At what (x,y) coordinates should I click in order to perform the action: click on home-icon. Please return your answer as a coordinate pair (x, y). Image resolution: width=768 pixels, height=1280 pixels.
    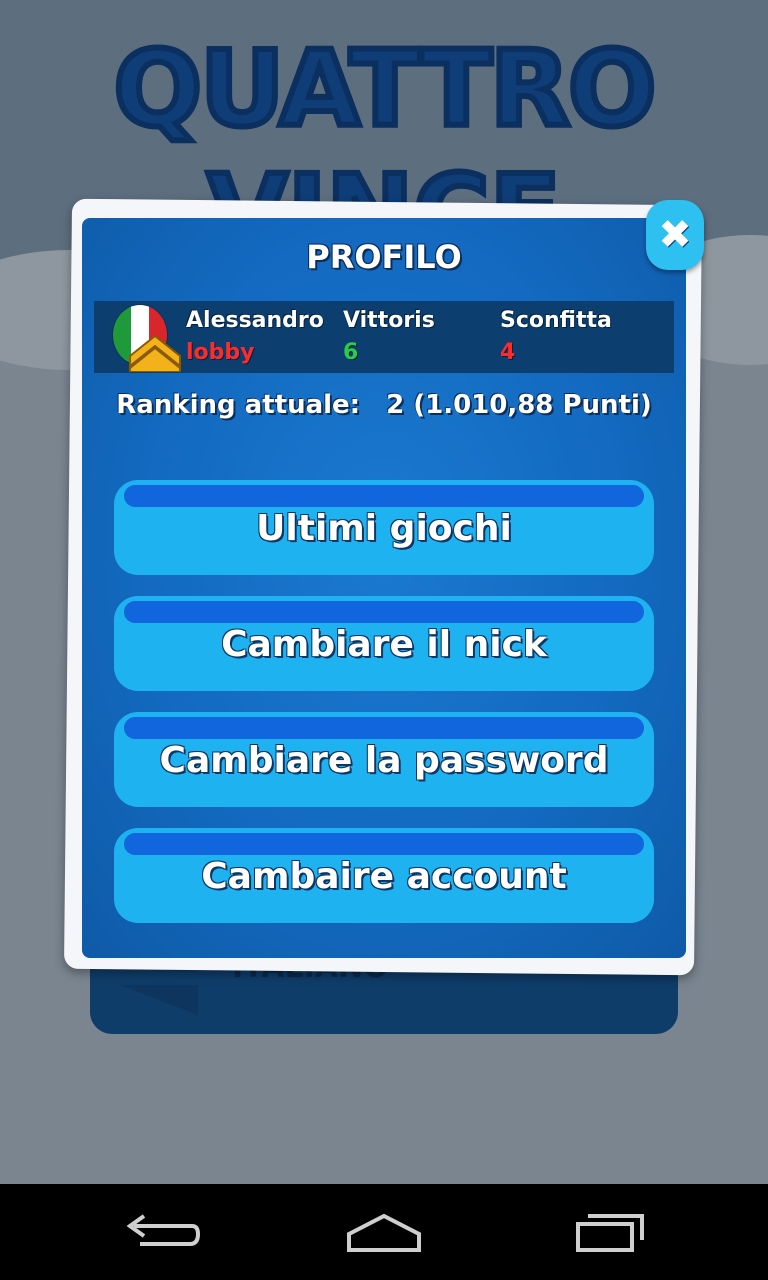
    Looking at the image, I should click on (384, 1232).